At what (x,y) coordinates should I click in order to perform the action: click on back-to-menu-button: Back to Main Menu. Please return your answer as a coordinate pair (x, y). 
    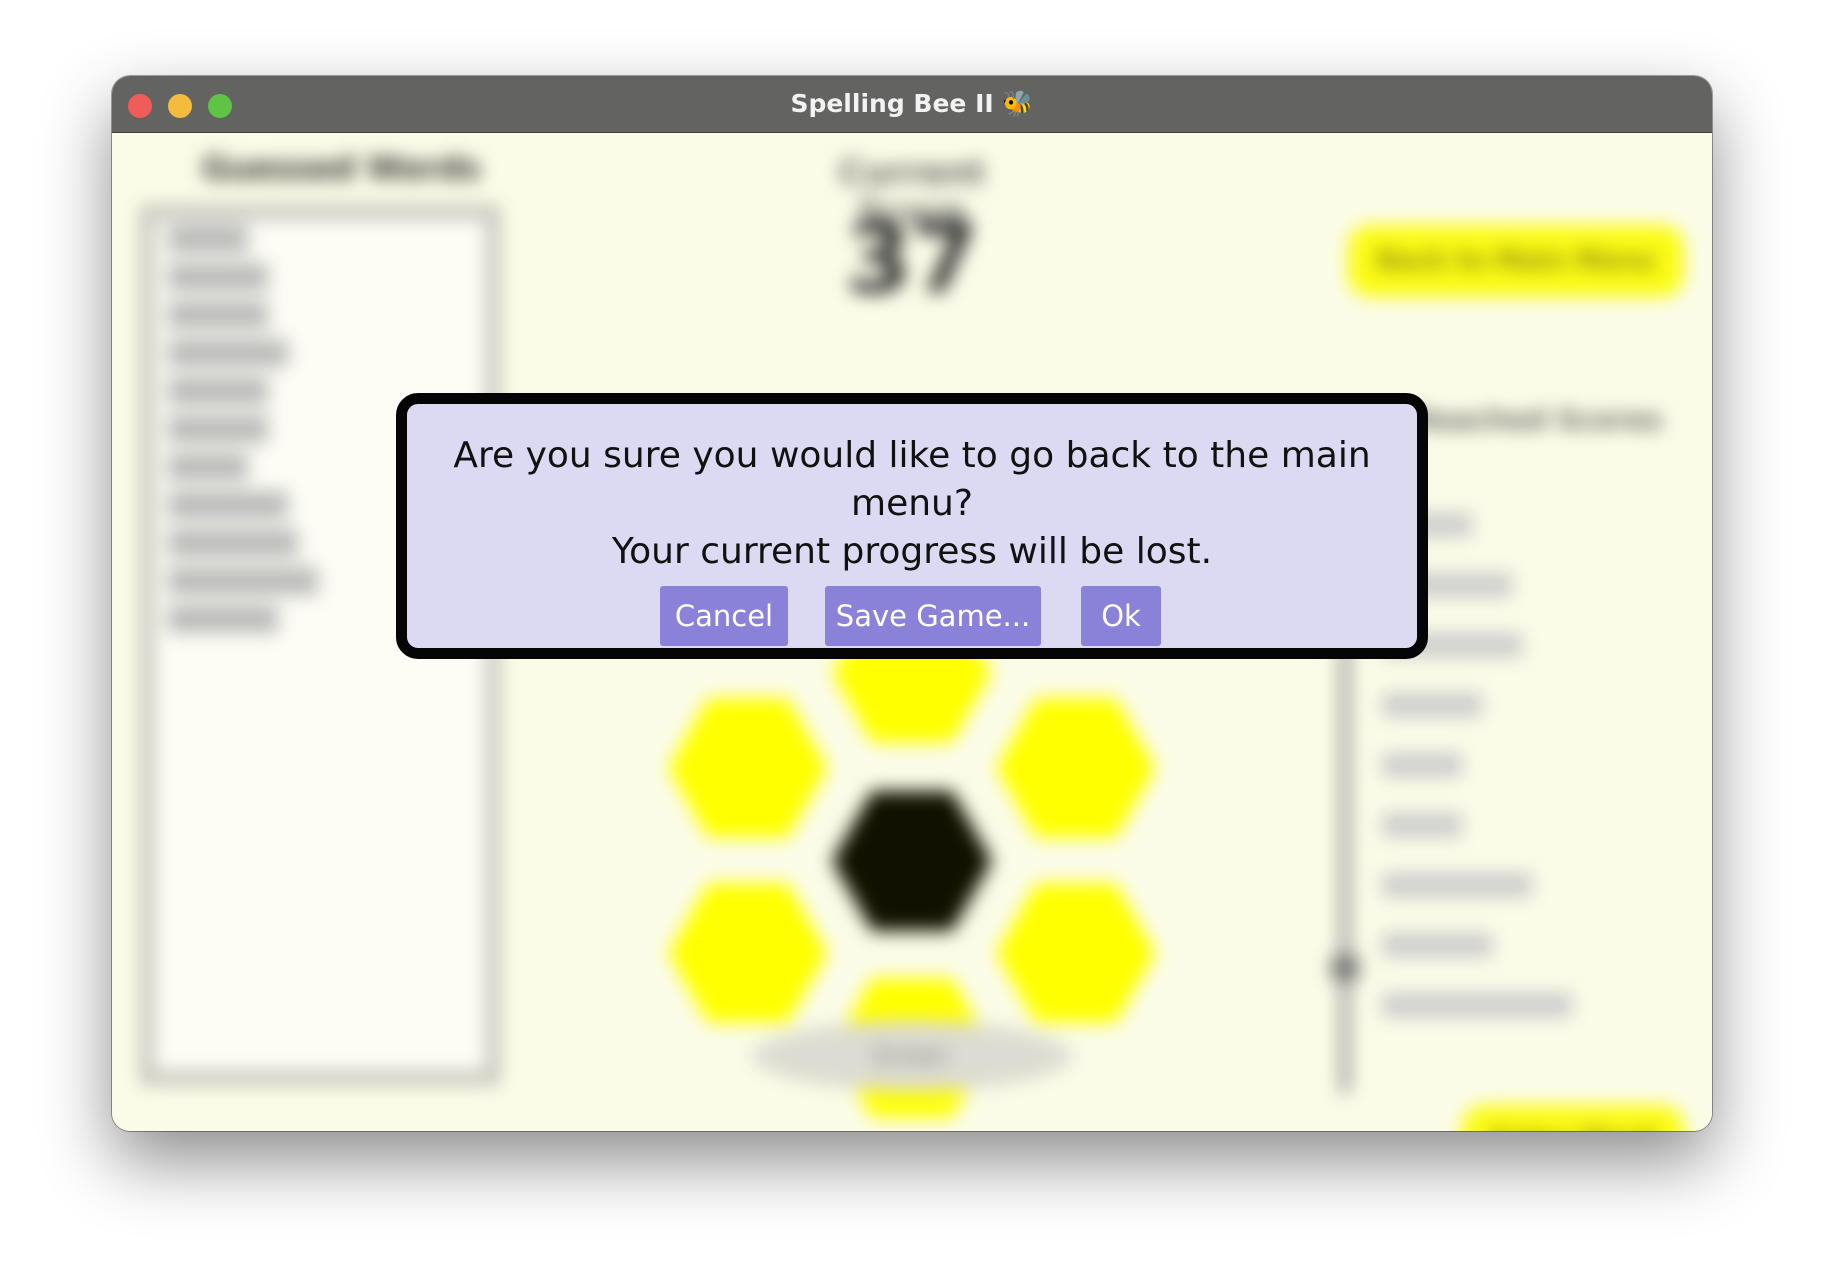
    Looking at the image, I should click on (1516, 261).